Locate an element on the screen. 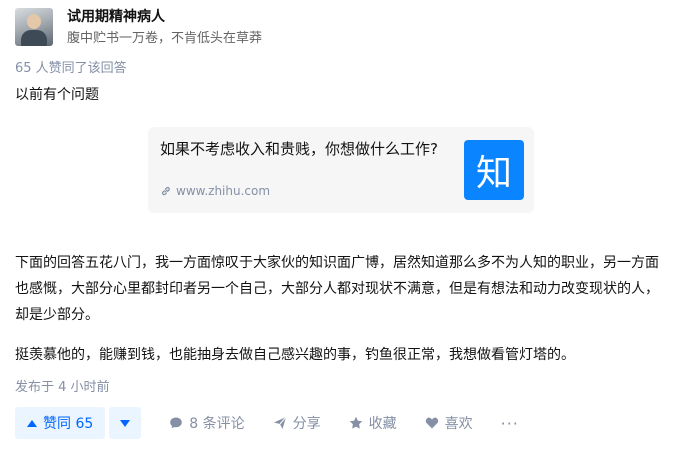 Image resolution: width=692 pixels, height=451 pixels. link-card-url-text: www.zhihu.com is located at coordinates (223, 191).